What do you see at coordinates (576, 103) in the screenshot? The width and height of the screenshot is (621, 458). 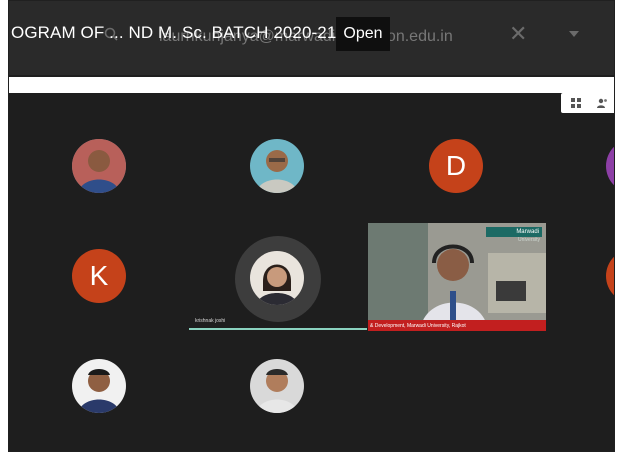 I see `grid-view-icon` at bounding box center [576, 103].